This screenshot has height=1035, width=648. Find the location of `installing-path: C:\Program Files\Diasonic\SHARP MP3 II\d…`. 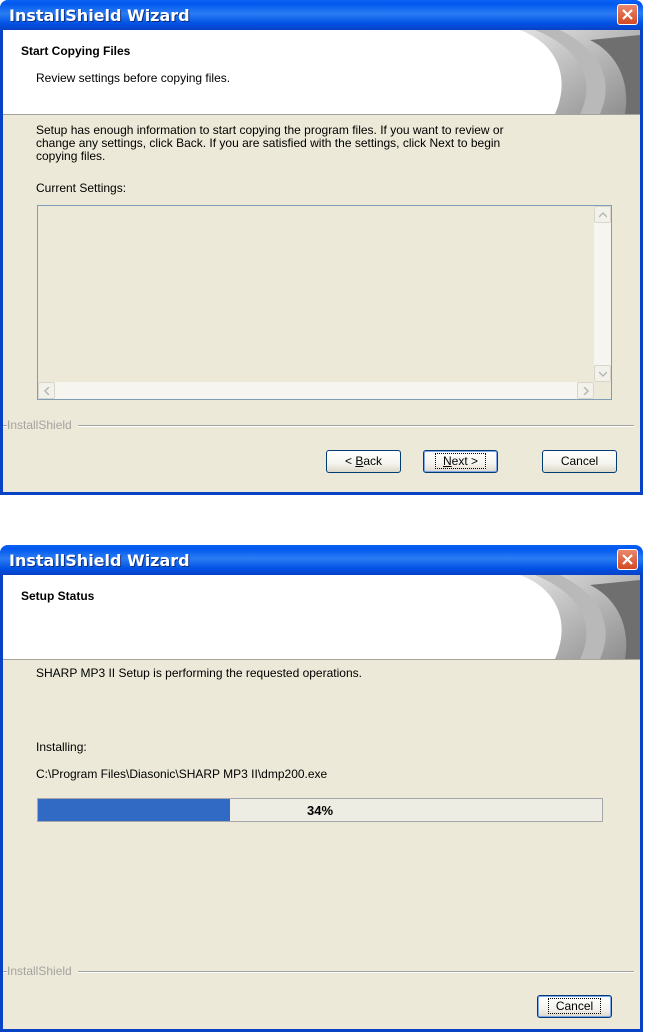

installing-path: C:\Program Files\Diasonic\SHARP MP3 II\d… is located at coordinates (182, 774).